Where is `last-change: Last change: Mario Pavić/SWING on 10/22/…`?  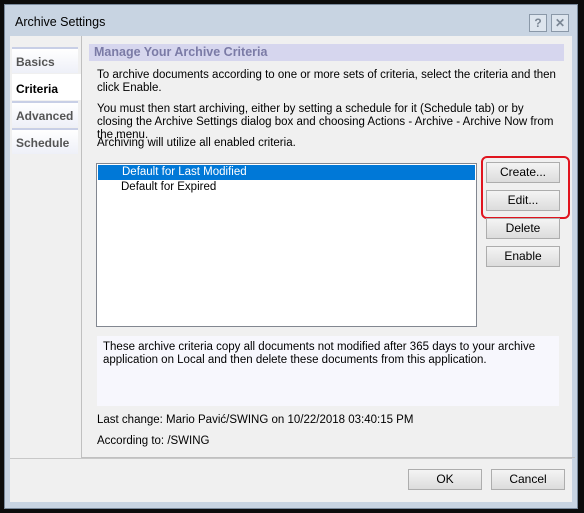
last-change: Last change: Mario Pavić/SWING on 10/22/… is located at coordinates (255, 420).